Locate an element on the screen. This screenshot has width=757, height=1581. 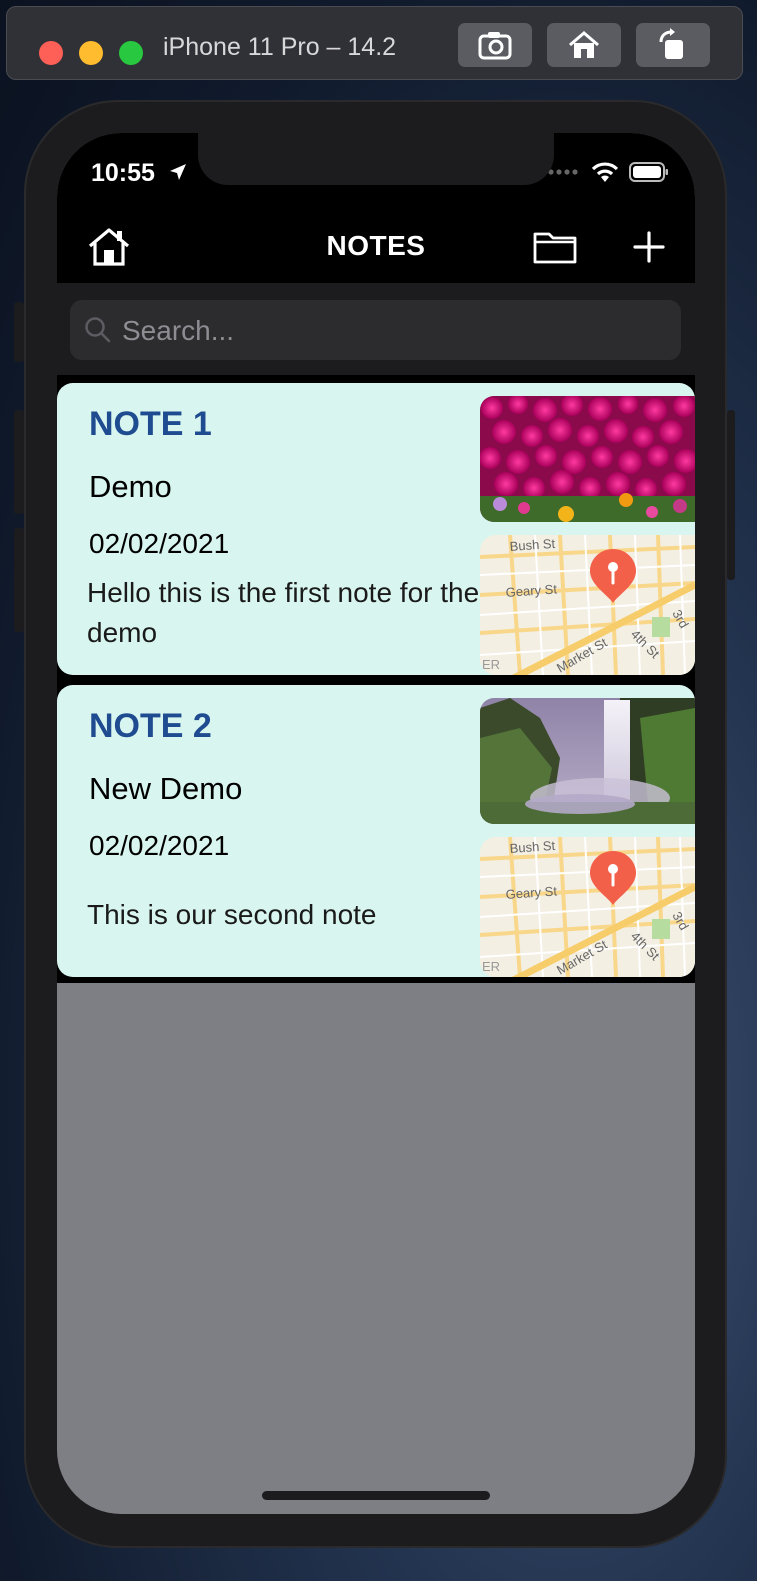
screenshot-icon is located at coordinates (495, 46).